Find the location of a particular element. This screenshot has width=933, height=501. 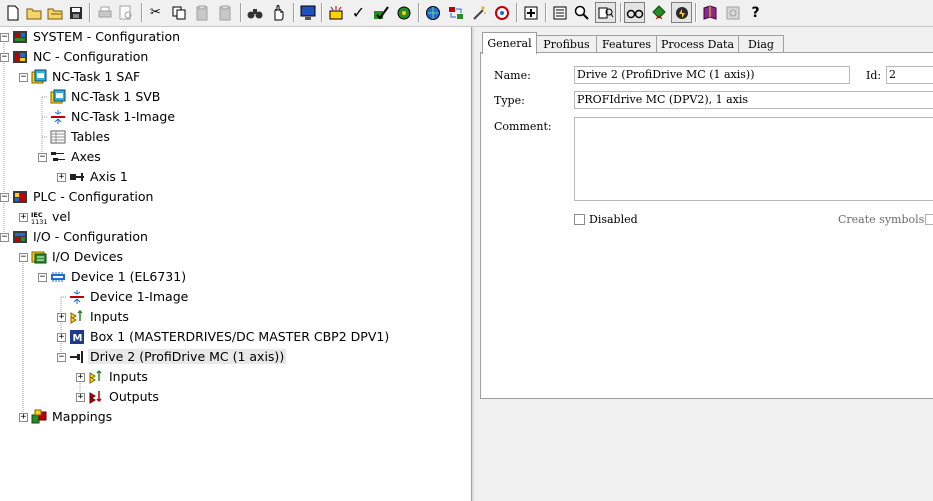

tree-item-label: vel is located at coordinates (61, 216).